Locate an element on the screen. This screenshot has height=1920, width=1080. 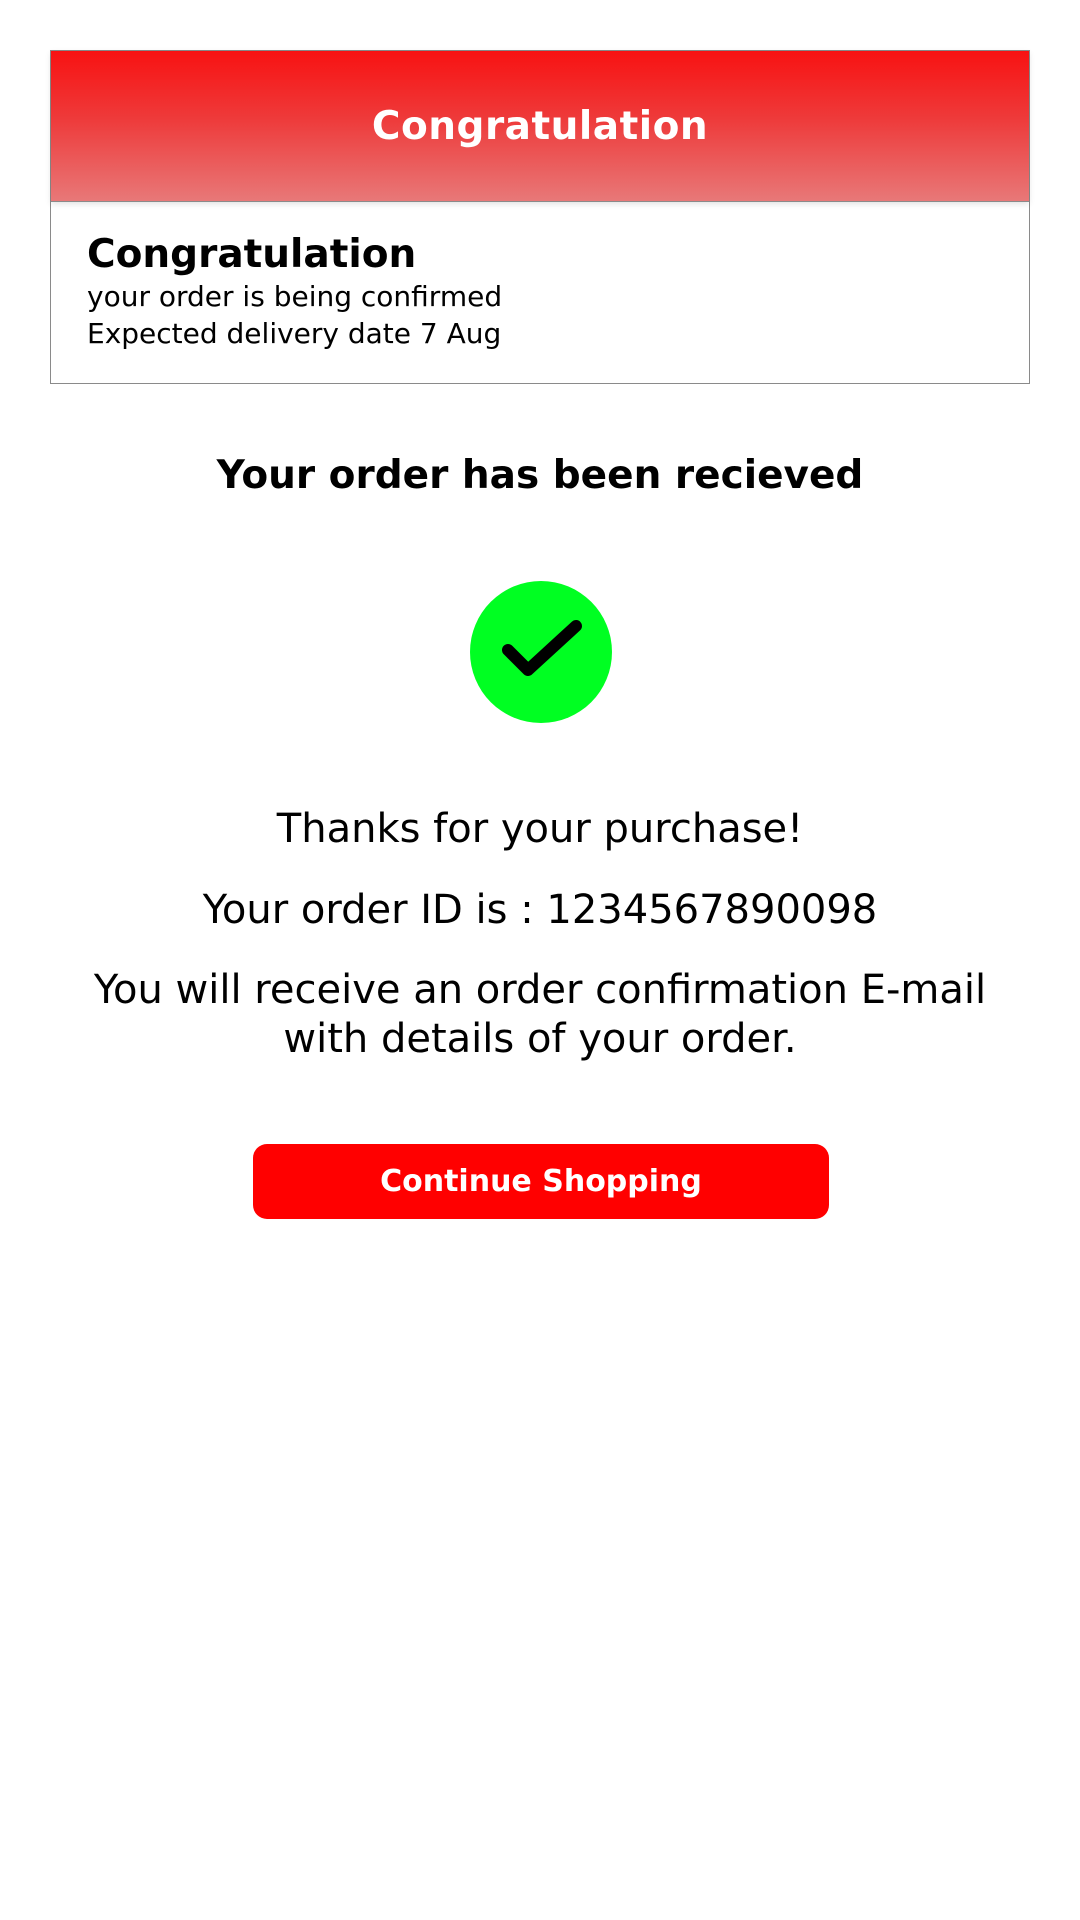
continue-shopping-button: Continue Shopping is located at coordinates (541, 1181).